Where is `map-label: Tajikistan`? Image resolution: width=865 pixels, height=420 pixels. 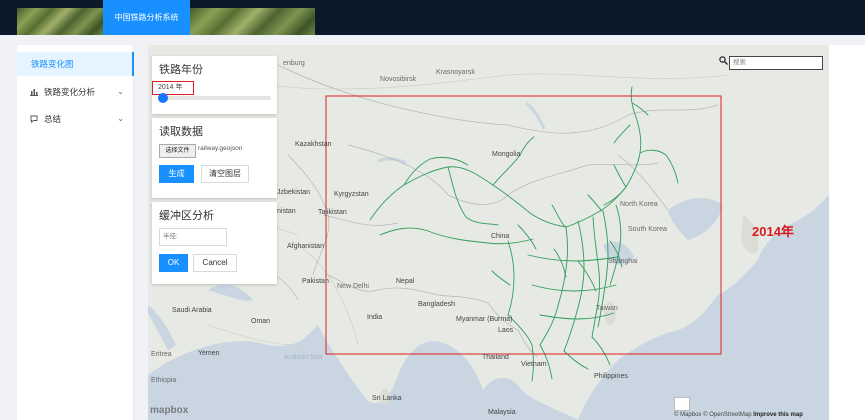
map-label: Tajikistan is located at coordinates (332, 212).